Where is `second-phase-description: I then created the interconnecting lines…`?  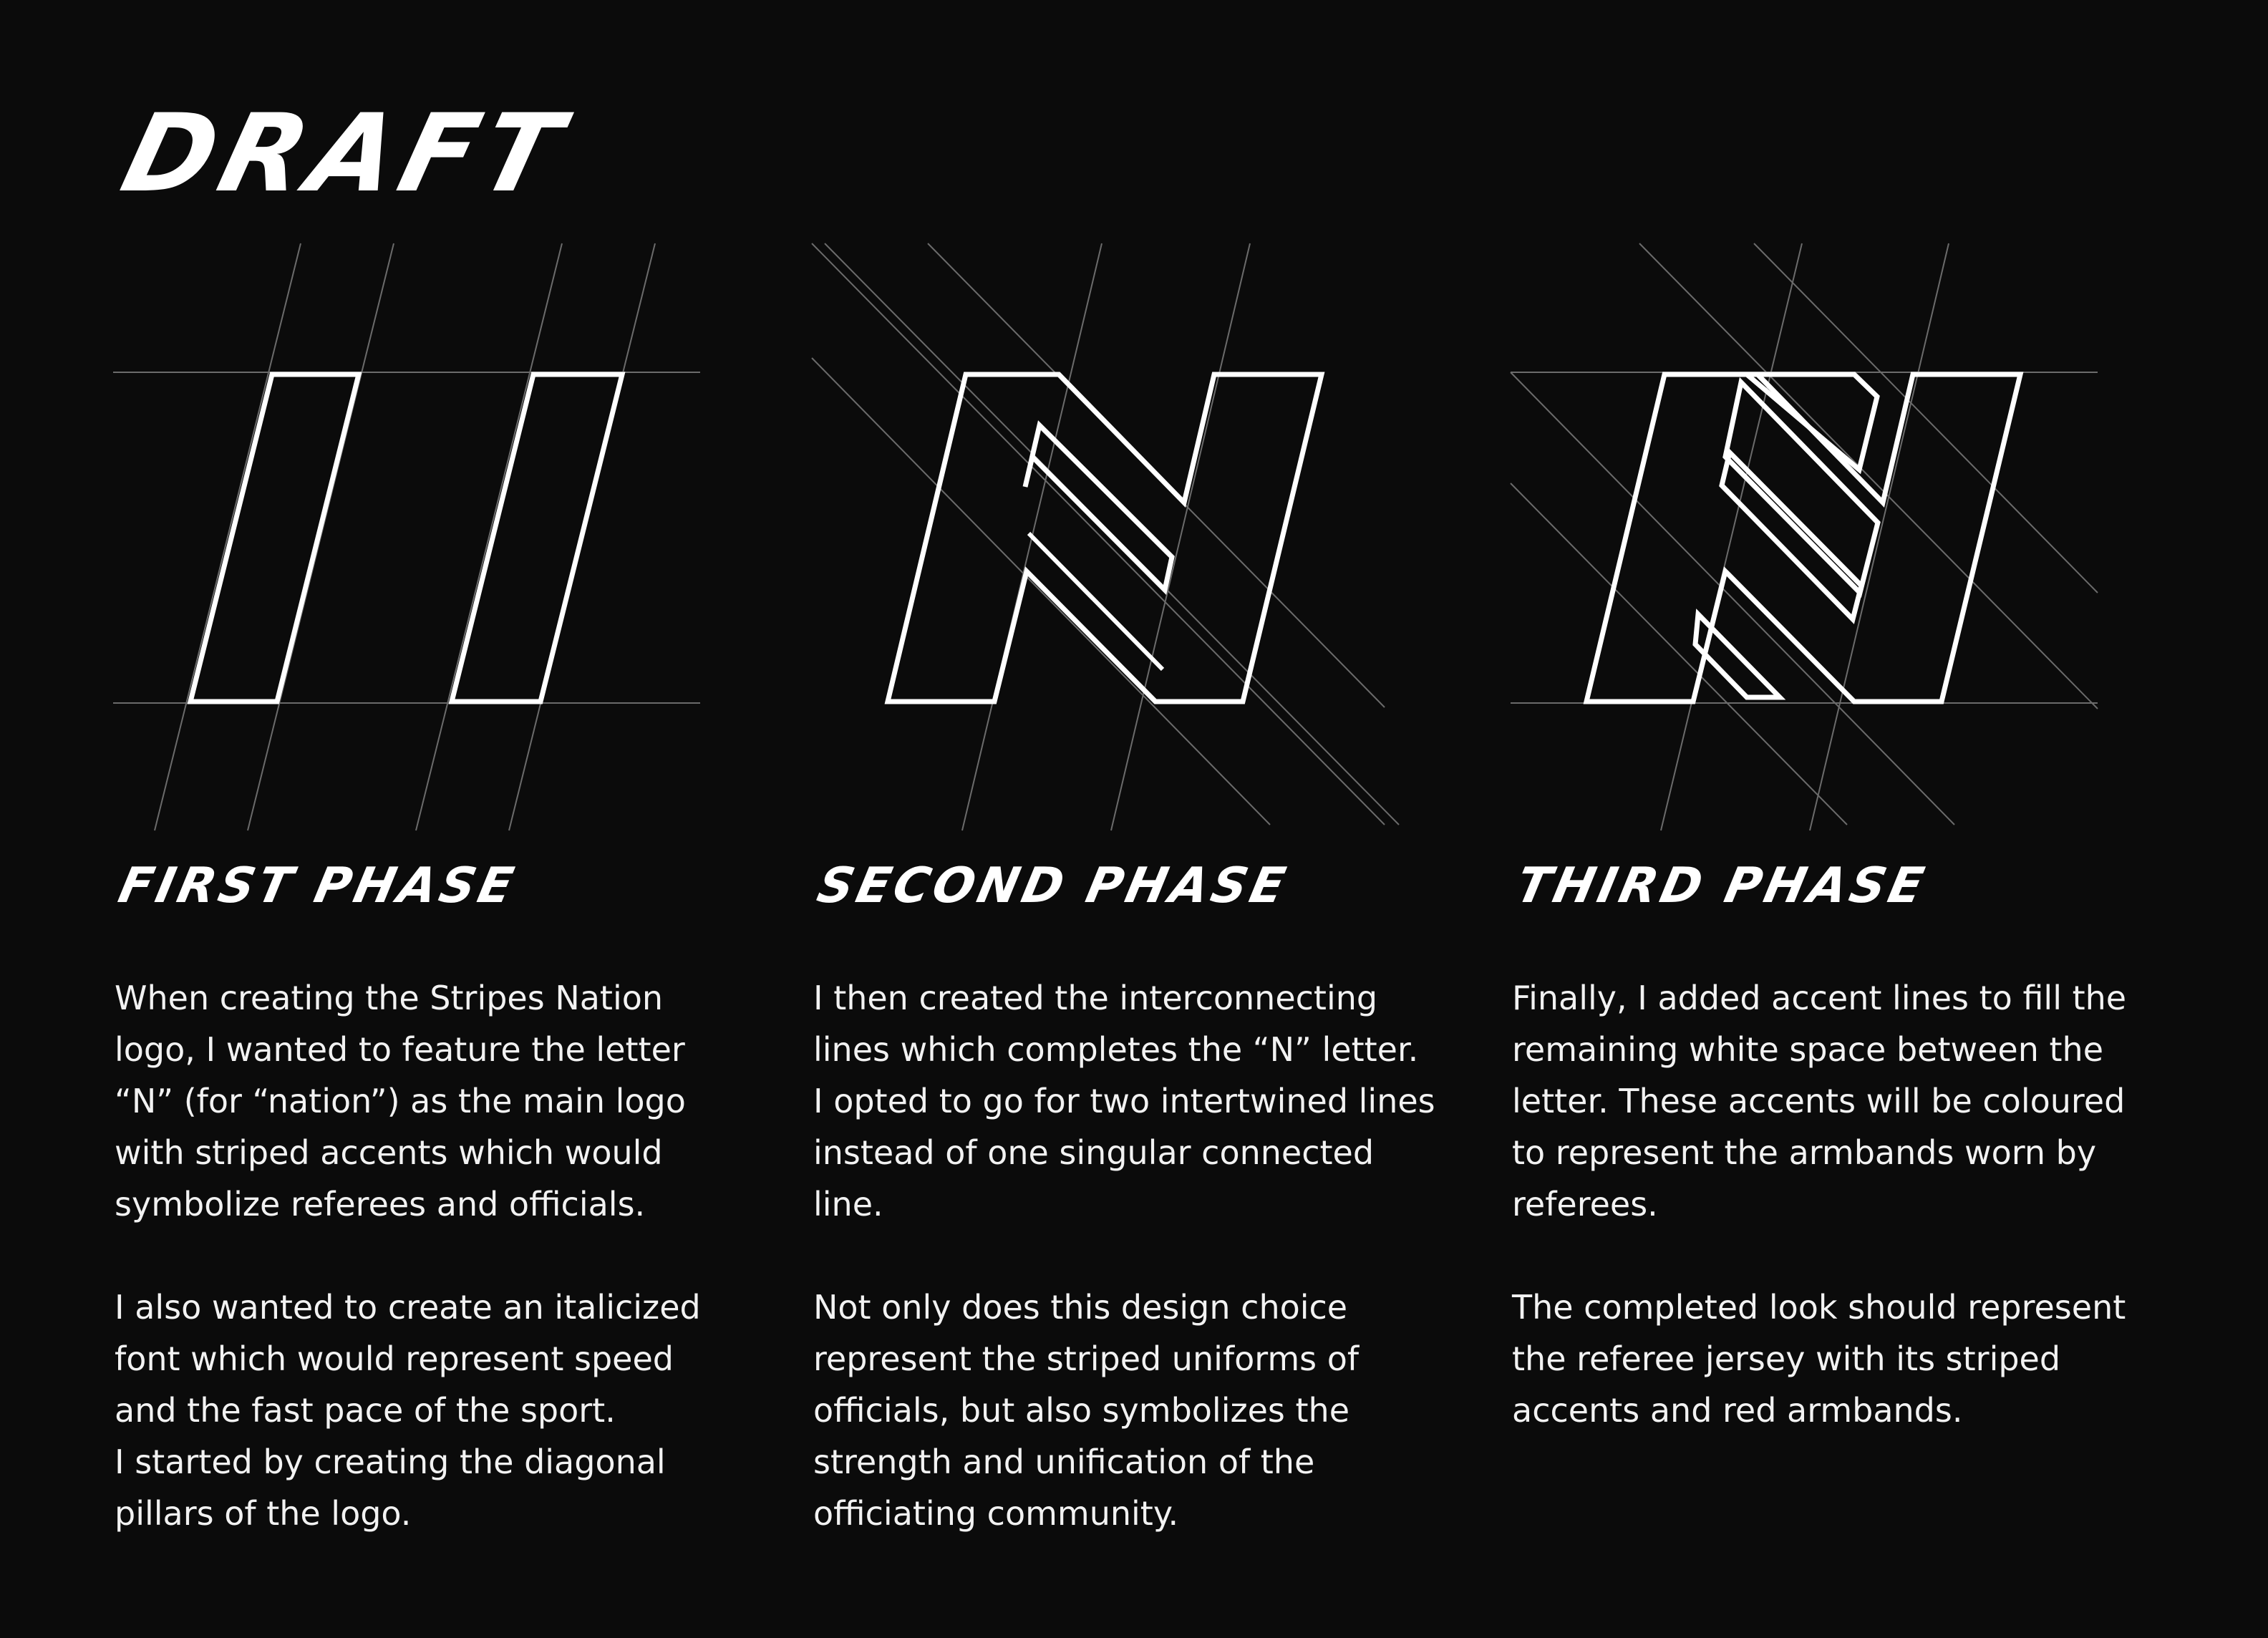 second-phase-description: I then created the interconnecting lines… is located at coordinates (1135, 1281).